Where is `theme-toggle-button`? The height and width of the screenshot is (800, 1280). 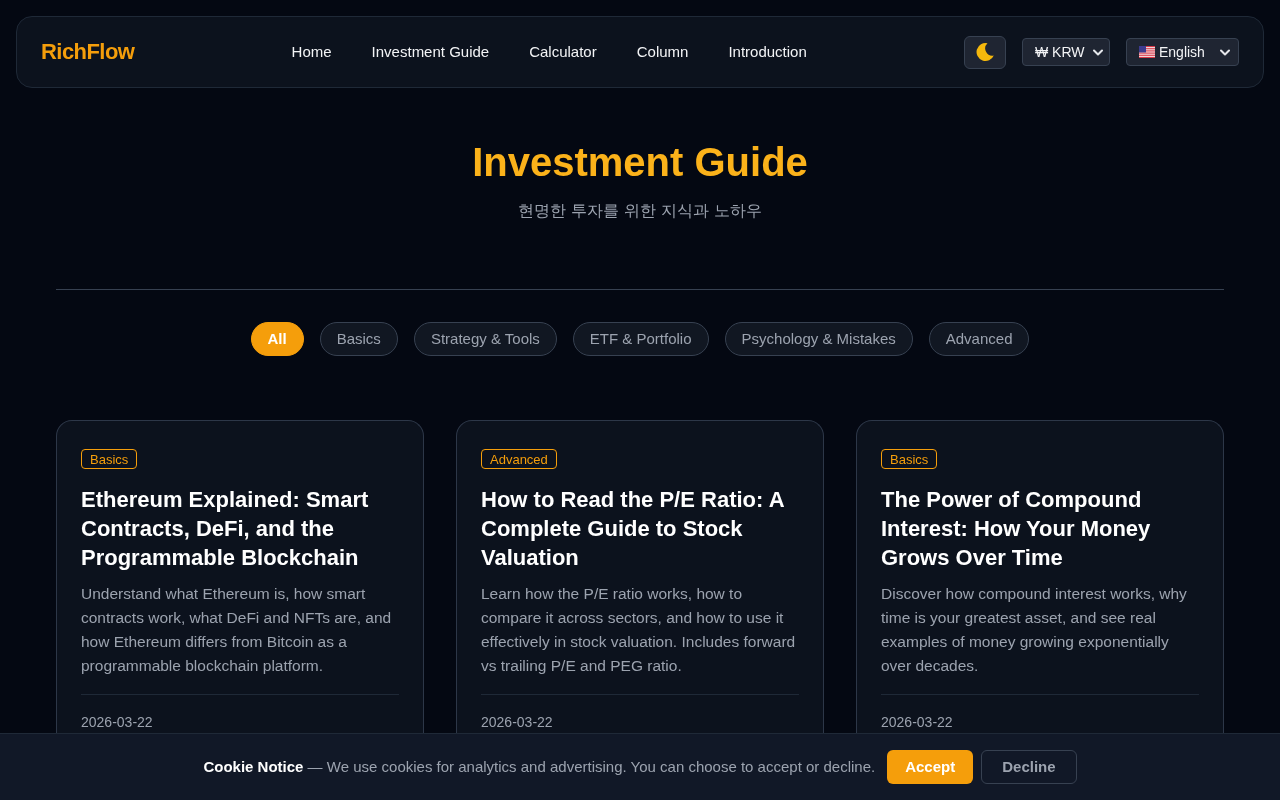 theme-toggle-button is located at coordinates (985, 52).